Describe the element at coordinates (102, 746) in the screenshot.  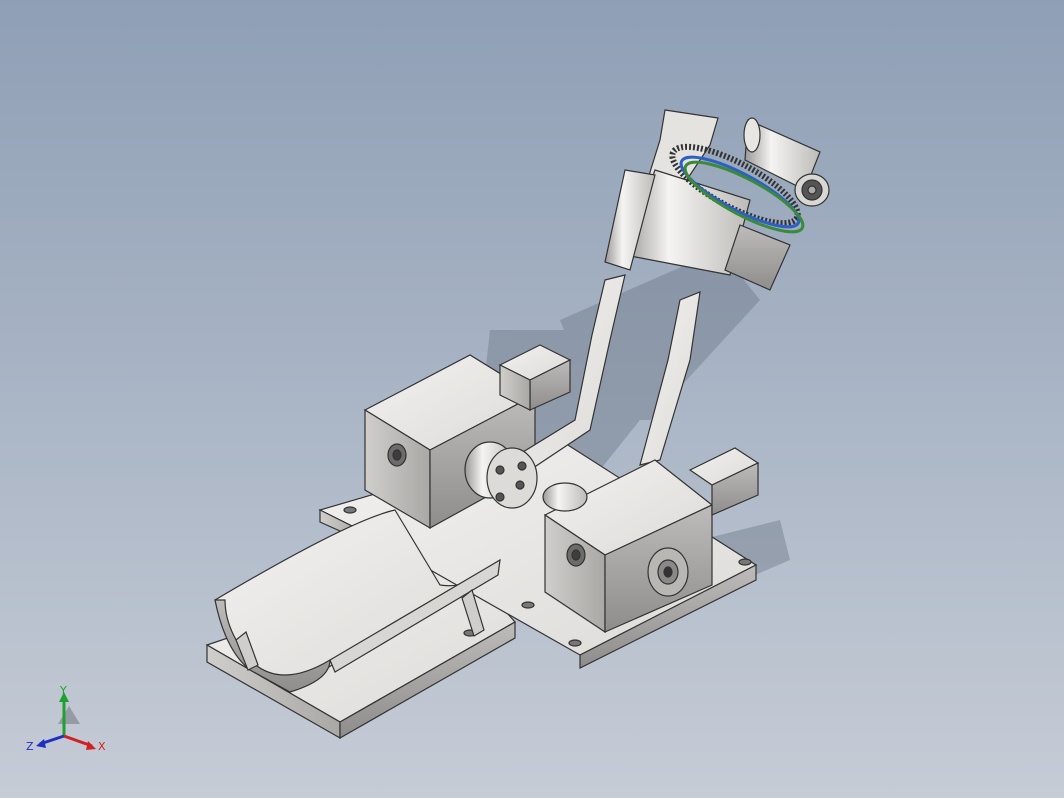
I see `x-axis-label: X` at that location.